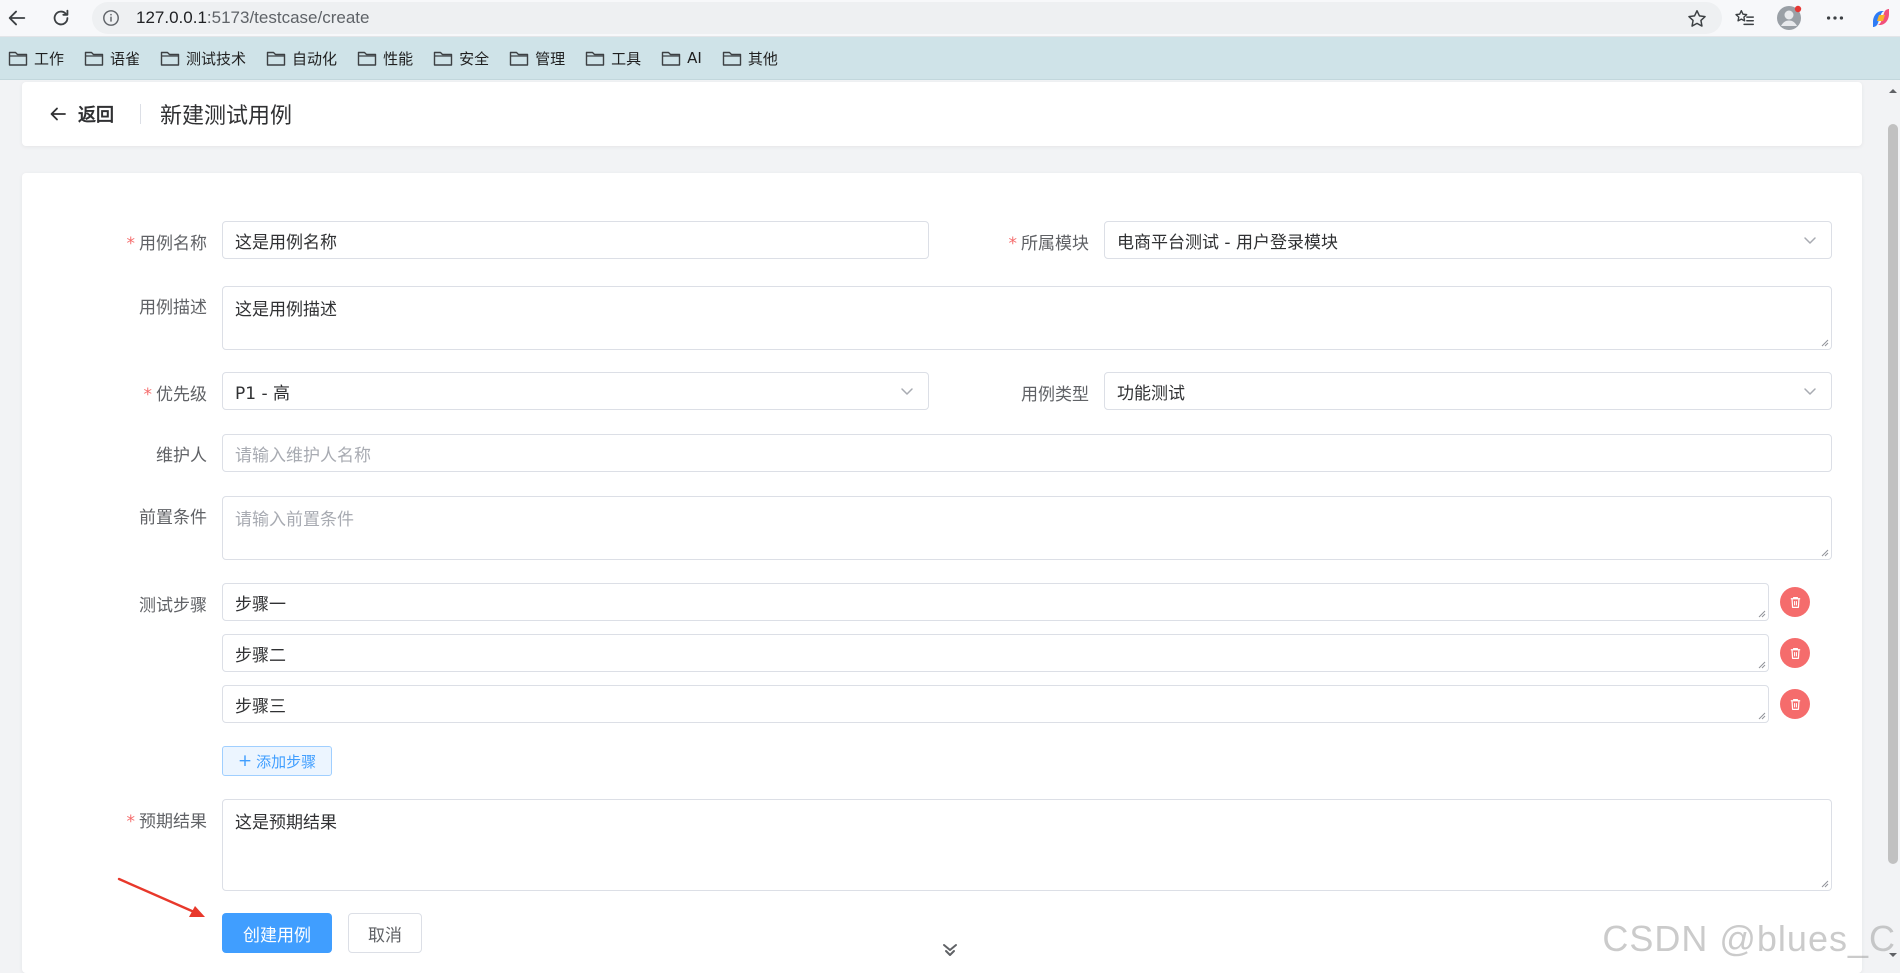 The width and height of the screenshot is (1900, 973). I want to click on bookmark-label: 工作, so click(49, 58).